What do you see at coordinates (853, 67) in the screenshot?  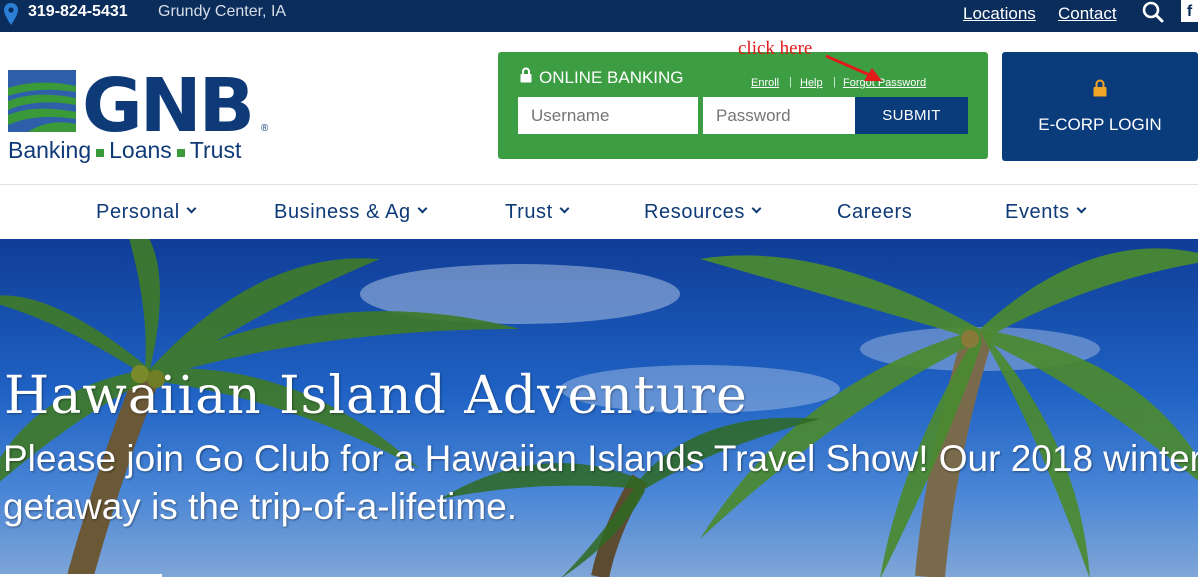 I see `red-arrow-icon` at bounding box center [853, 67].